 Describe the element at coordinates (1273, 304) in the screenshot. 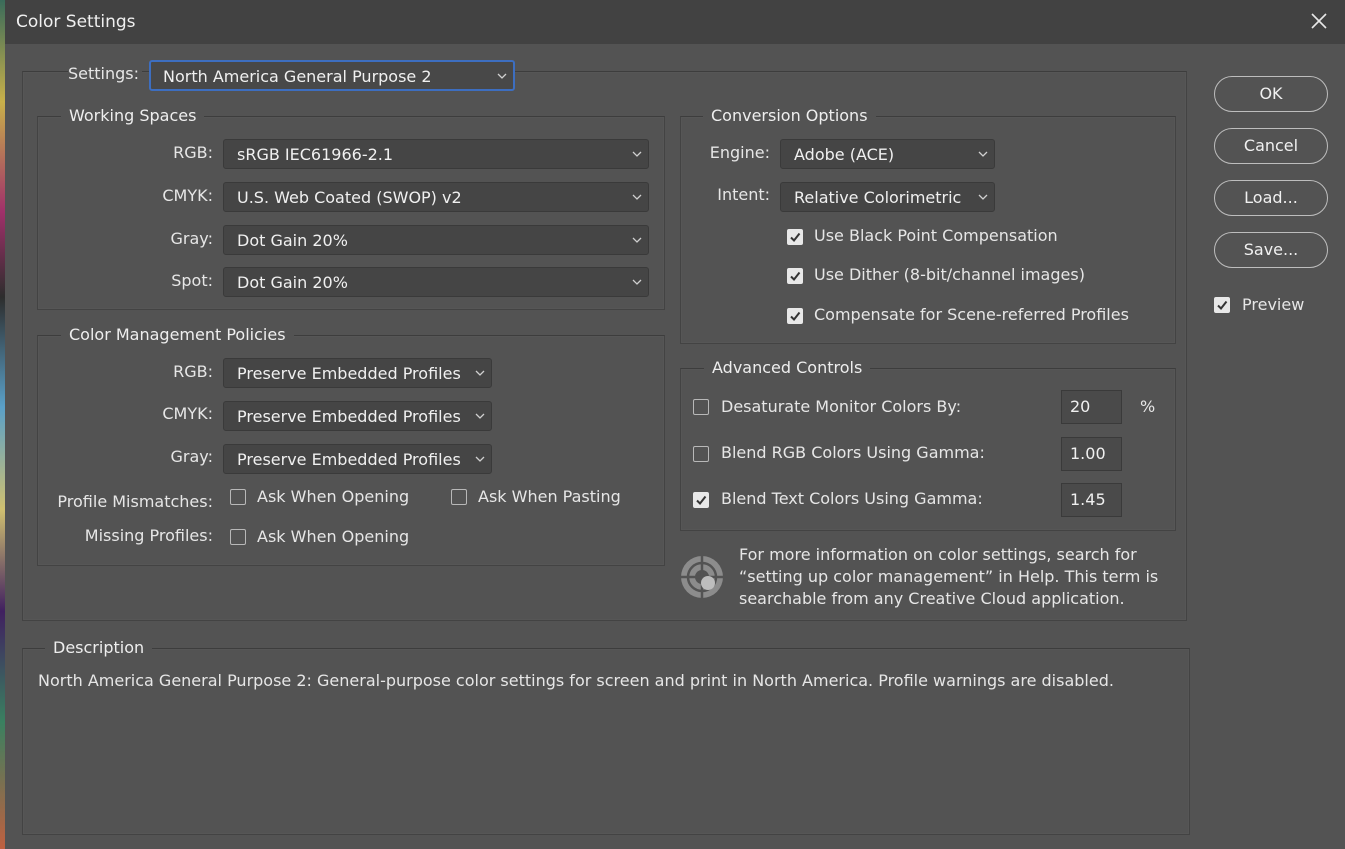

I see `preview-label: Preview` at that location.